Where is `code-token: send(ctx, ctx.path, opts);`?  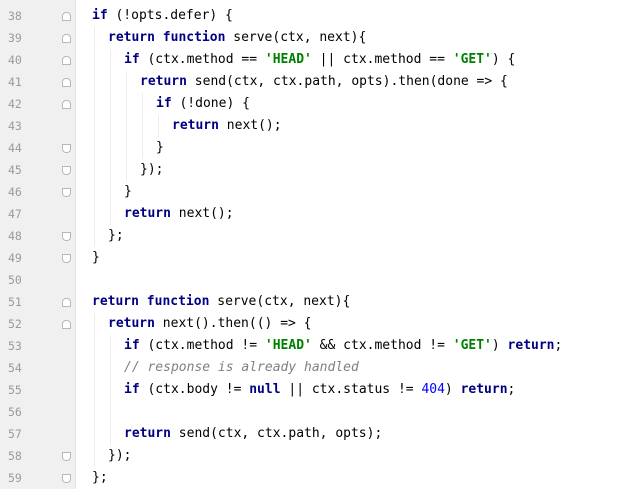
code-token: send(ctx, ctx.path, opts); is located at coordinates (276, 433).